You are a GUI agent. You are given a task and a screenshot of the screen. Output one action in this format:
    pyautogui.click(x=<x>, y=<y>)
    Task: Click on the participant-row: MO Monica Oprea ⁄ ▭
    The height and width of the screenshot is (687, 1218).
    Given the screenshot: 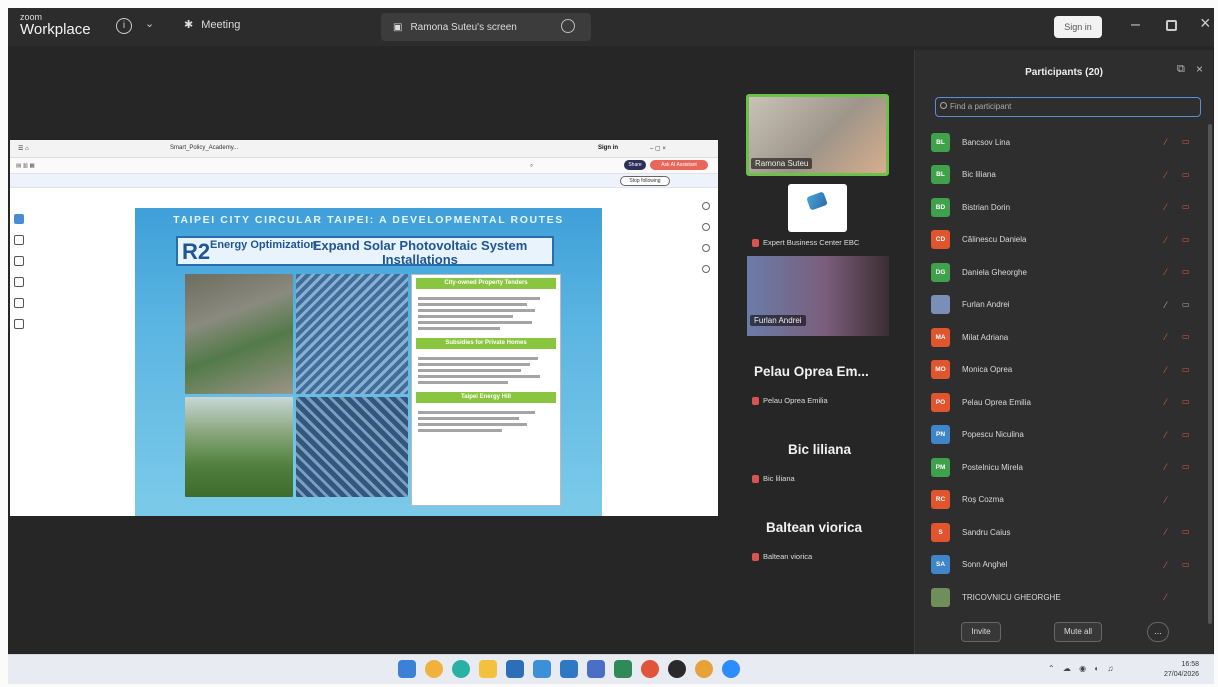 What is the action you would take?
    pyautogui.click(x=1066, y=370)
    